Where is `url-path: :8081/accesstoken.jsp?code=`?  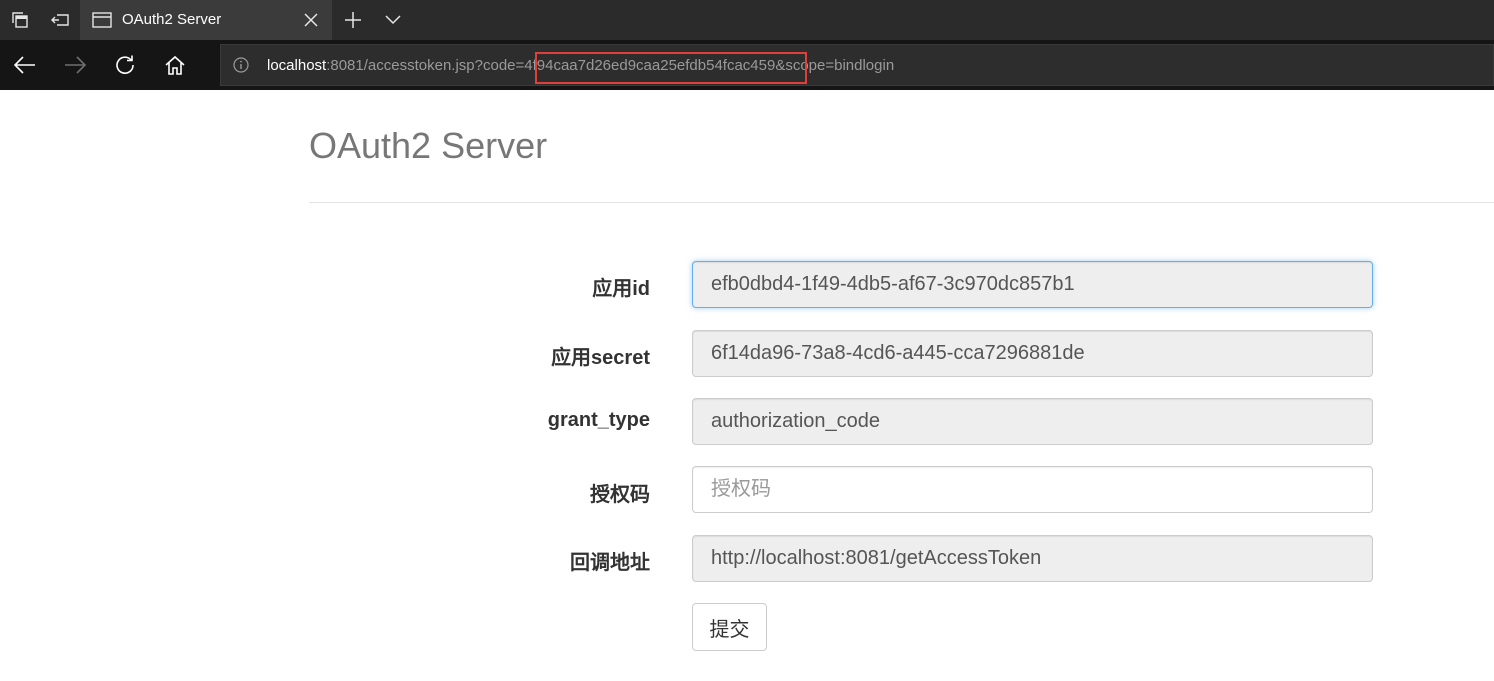
url-path: :8081/accesstoken.jsp?code= is located at coordinates (425, 65).